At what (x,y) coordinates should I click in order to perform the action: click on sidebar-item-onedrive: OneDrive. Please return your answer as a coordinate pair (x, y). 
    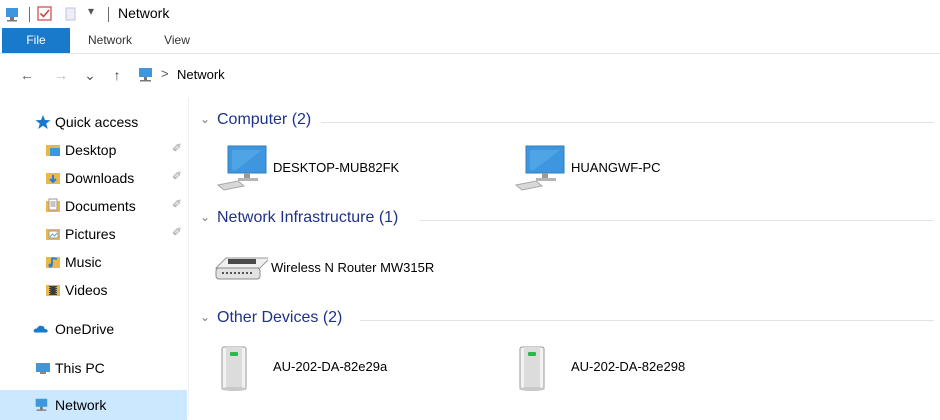
    Looking at the image, I should click on (93, 329).